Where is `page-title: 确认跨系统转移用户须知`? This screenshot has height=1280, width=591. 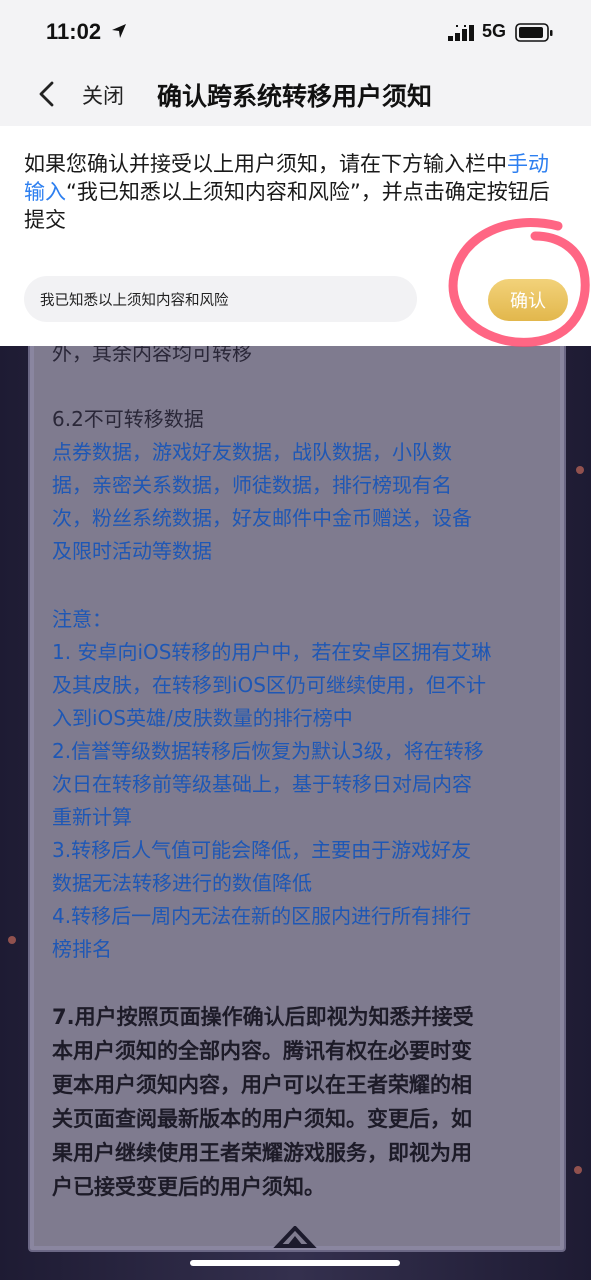 page-title: 确认跨系统转移用户须知 is located at coordinates (295, 96).